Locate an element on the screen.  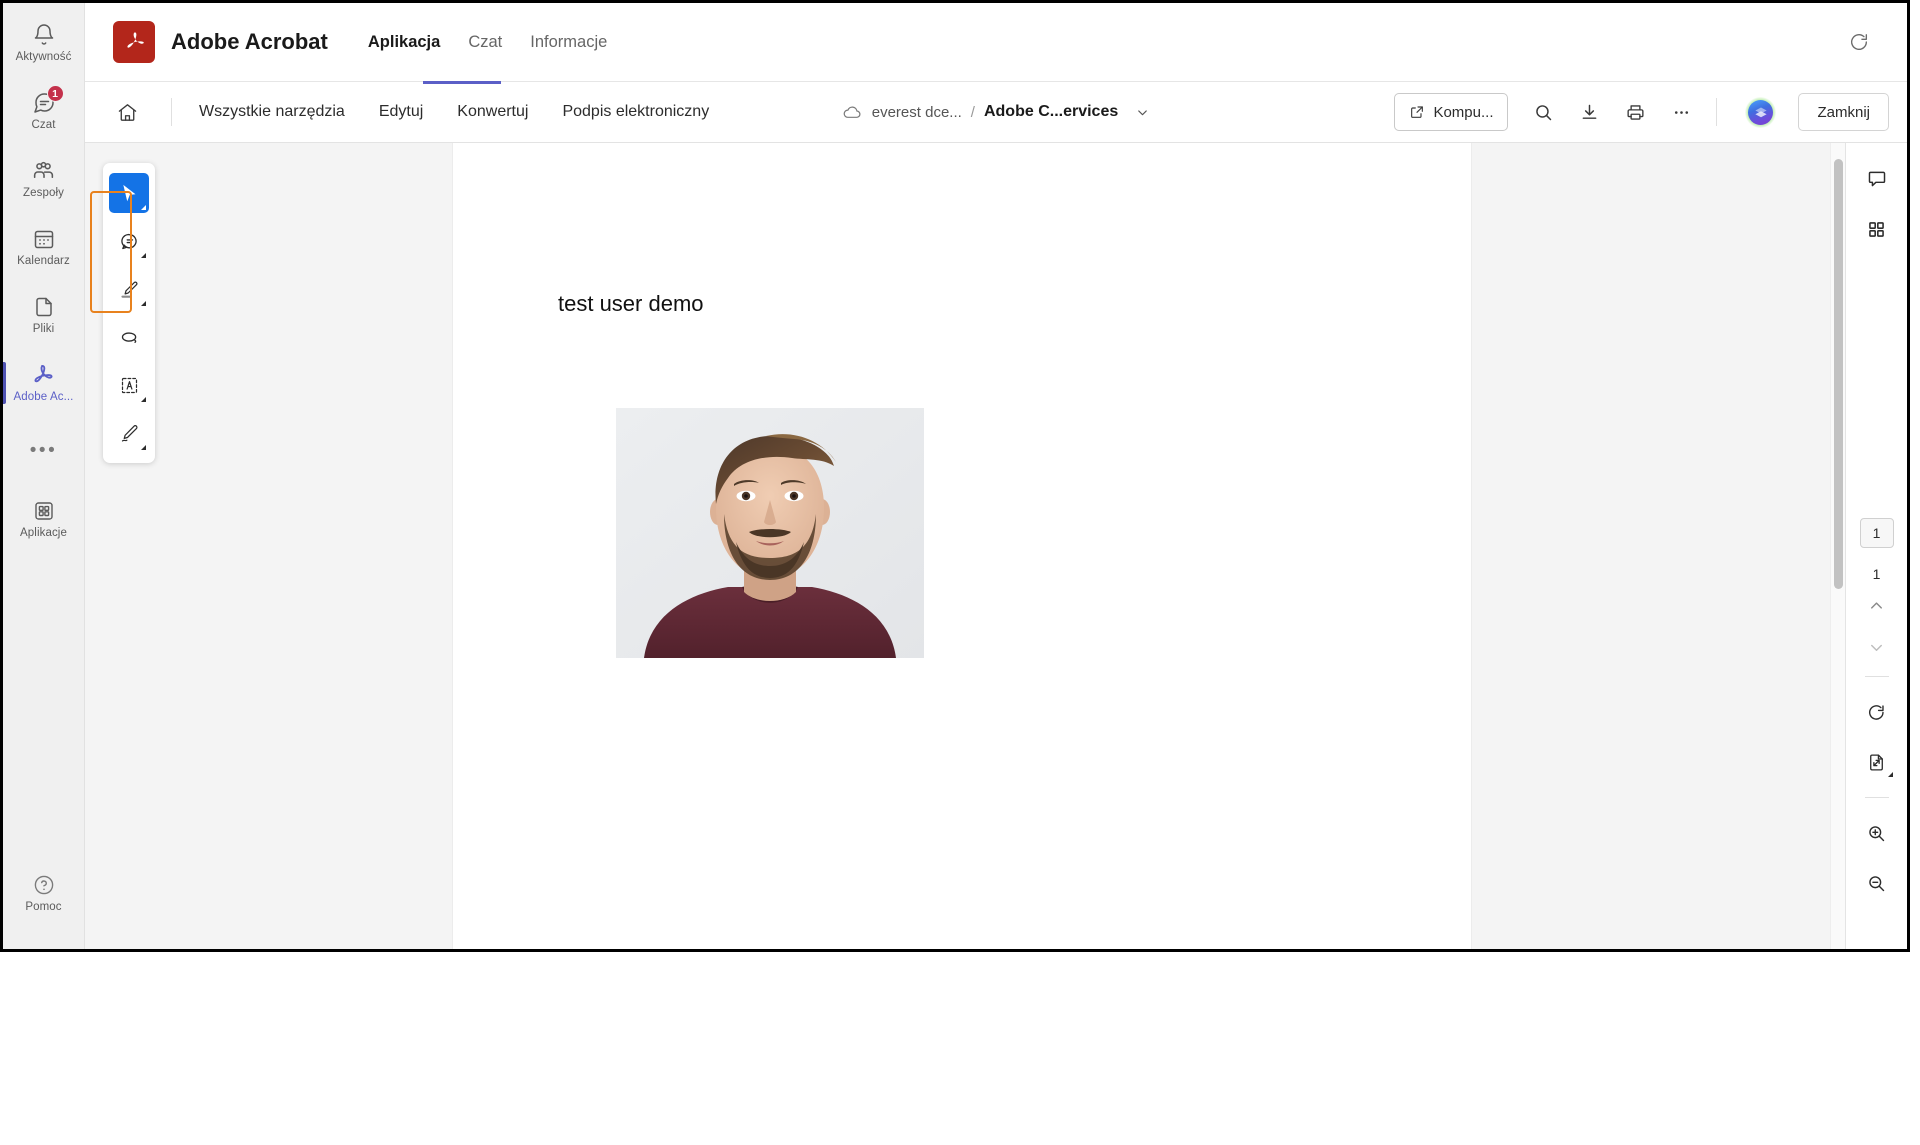
more-horizontal-icon is located at coordinates (1681, 112).